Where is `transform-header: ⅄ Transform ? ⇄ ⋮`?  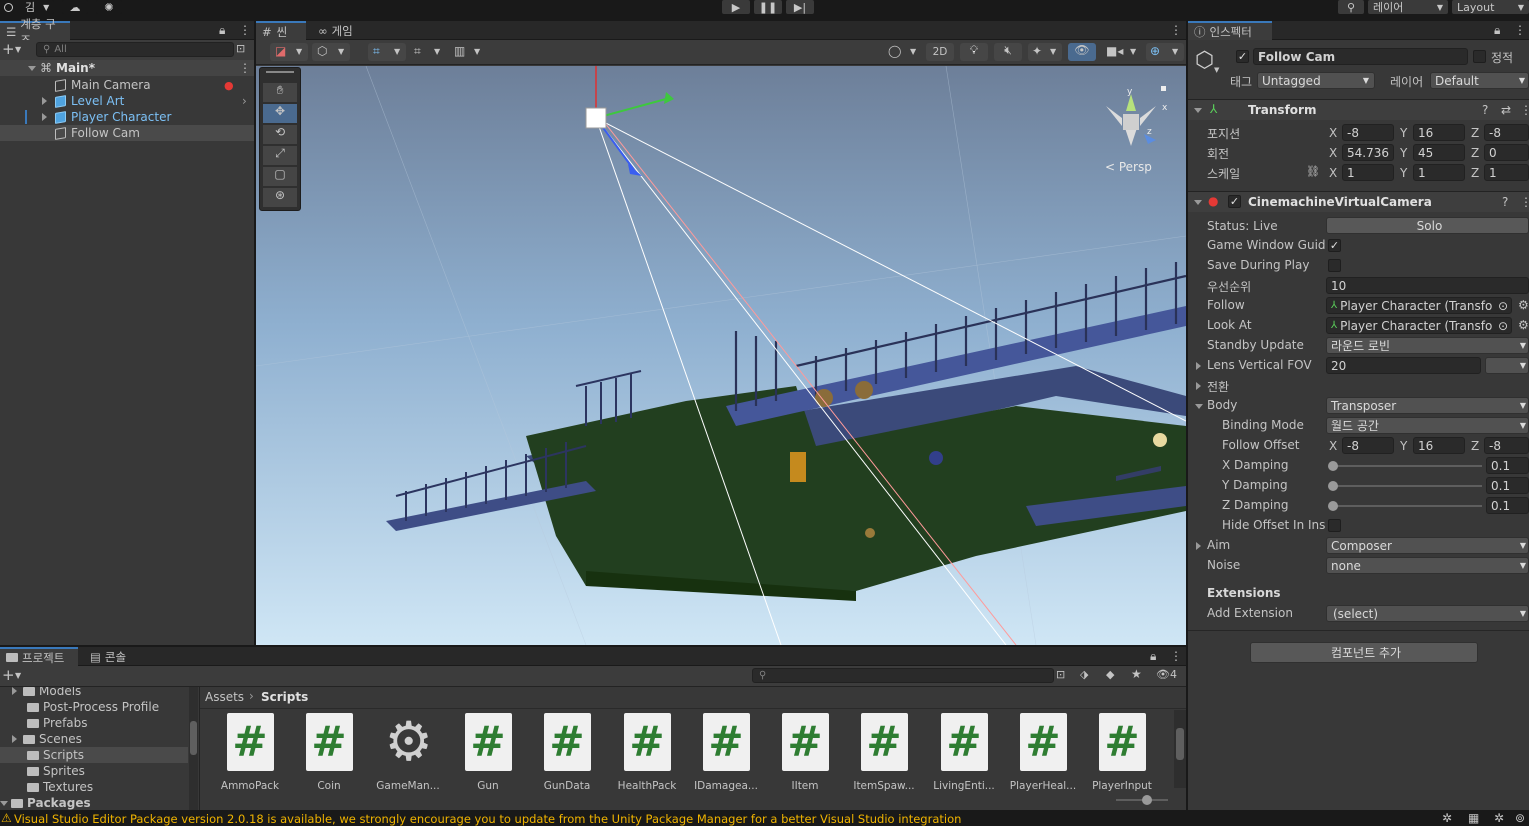
transform-header: ⅄ Transform ? ⇄ ⋮ is located at coordinates (1358, 109).